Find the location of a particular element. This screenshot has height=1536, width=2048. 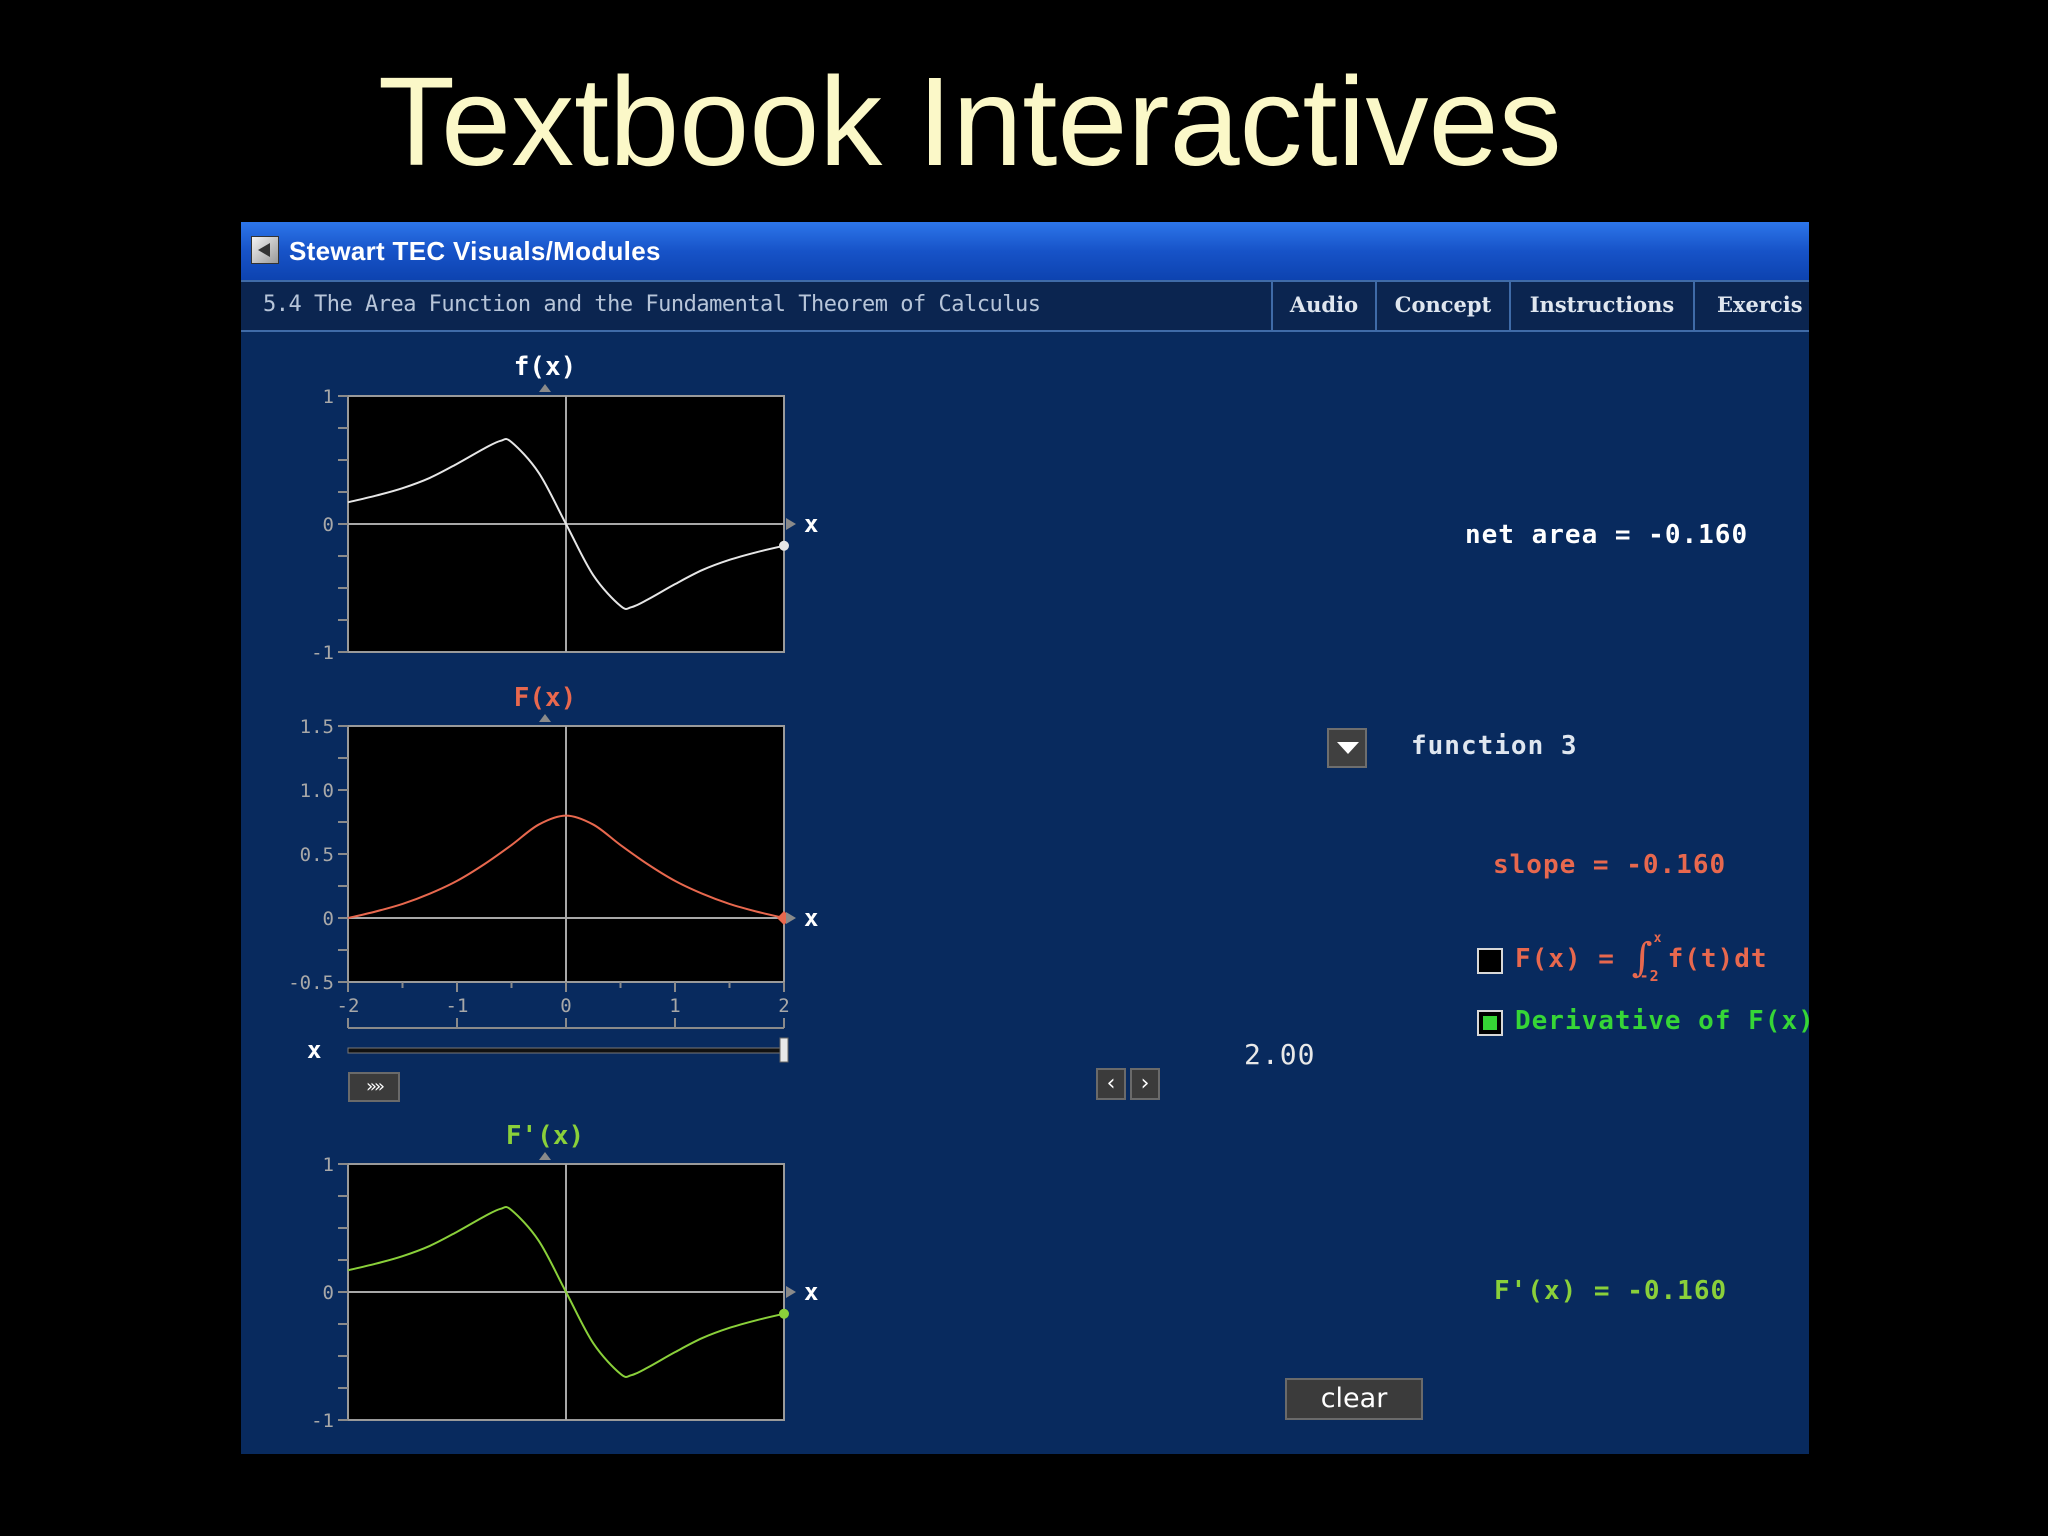

x-tick-label: 2 is located at coordinates (783, 1006).